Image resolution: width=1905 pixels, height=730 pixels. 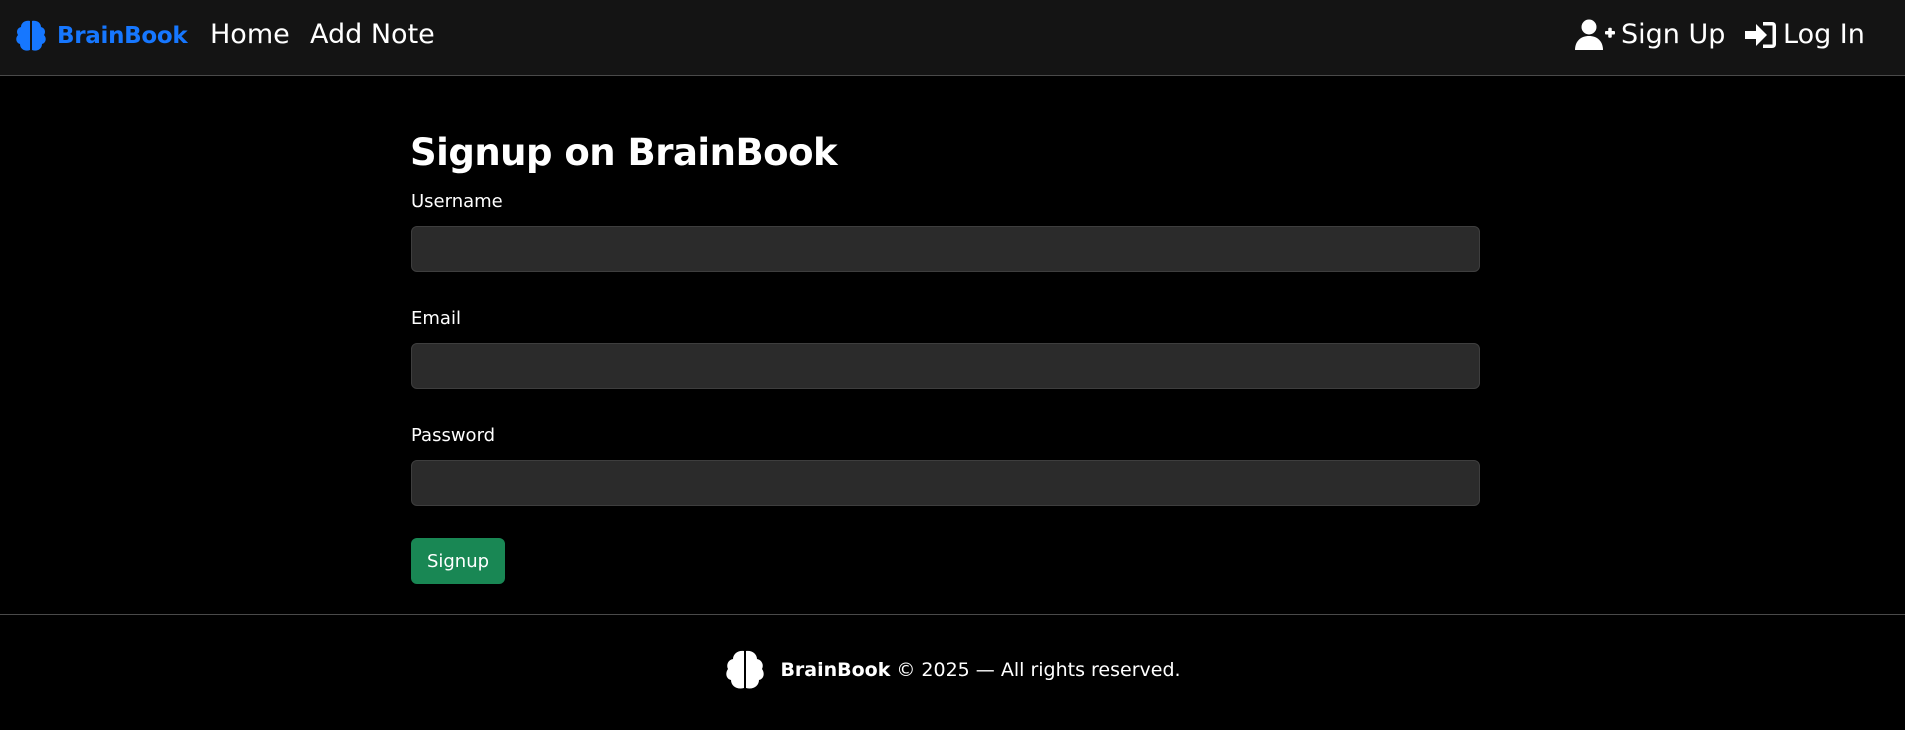 I want to click on footer: BrainBook © 2025 — All rights reserved., so click(x=952, y=670).